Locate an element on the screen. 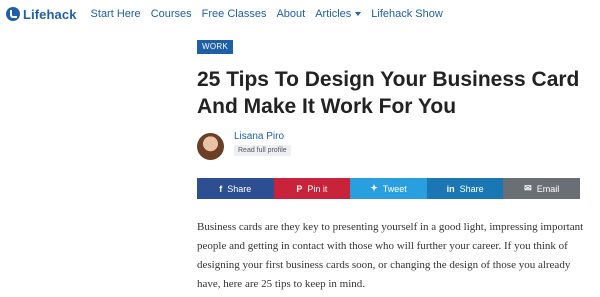  read-full-profile-link: Read full profile is located at coordinates (262, 150).